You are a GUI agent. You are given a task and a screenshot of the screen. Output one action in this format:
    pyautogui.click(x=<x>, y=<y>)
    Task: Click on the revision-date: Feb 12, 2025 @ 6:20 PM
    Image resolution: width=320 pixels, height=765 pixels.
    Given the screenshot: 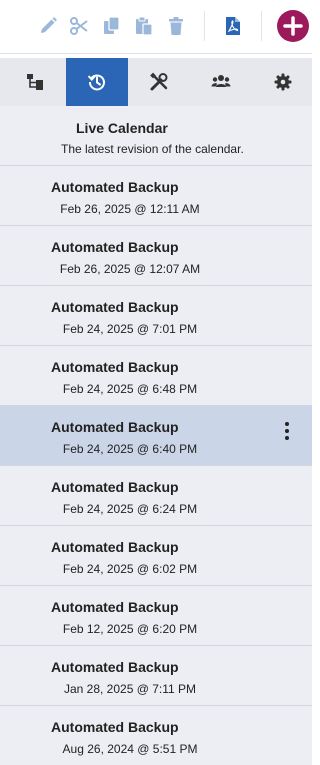 What is the action you would take?
    pyautogui.click(x=130, y=629)
    